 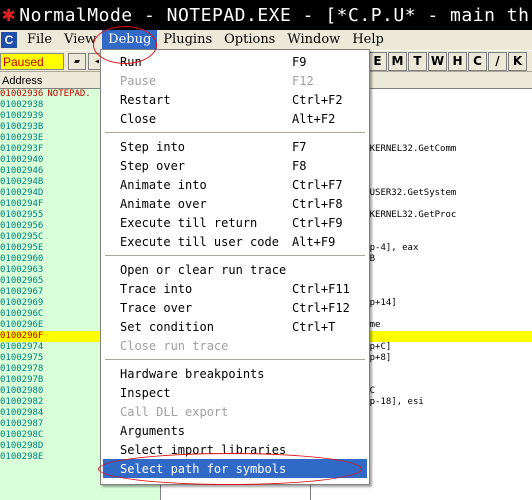 I want to click on address-text: 0100294D, so click(x=22, y=193).